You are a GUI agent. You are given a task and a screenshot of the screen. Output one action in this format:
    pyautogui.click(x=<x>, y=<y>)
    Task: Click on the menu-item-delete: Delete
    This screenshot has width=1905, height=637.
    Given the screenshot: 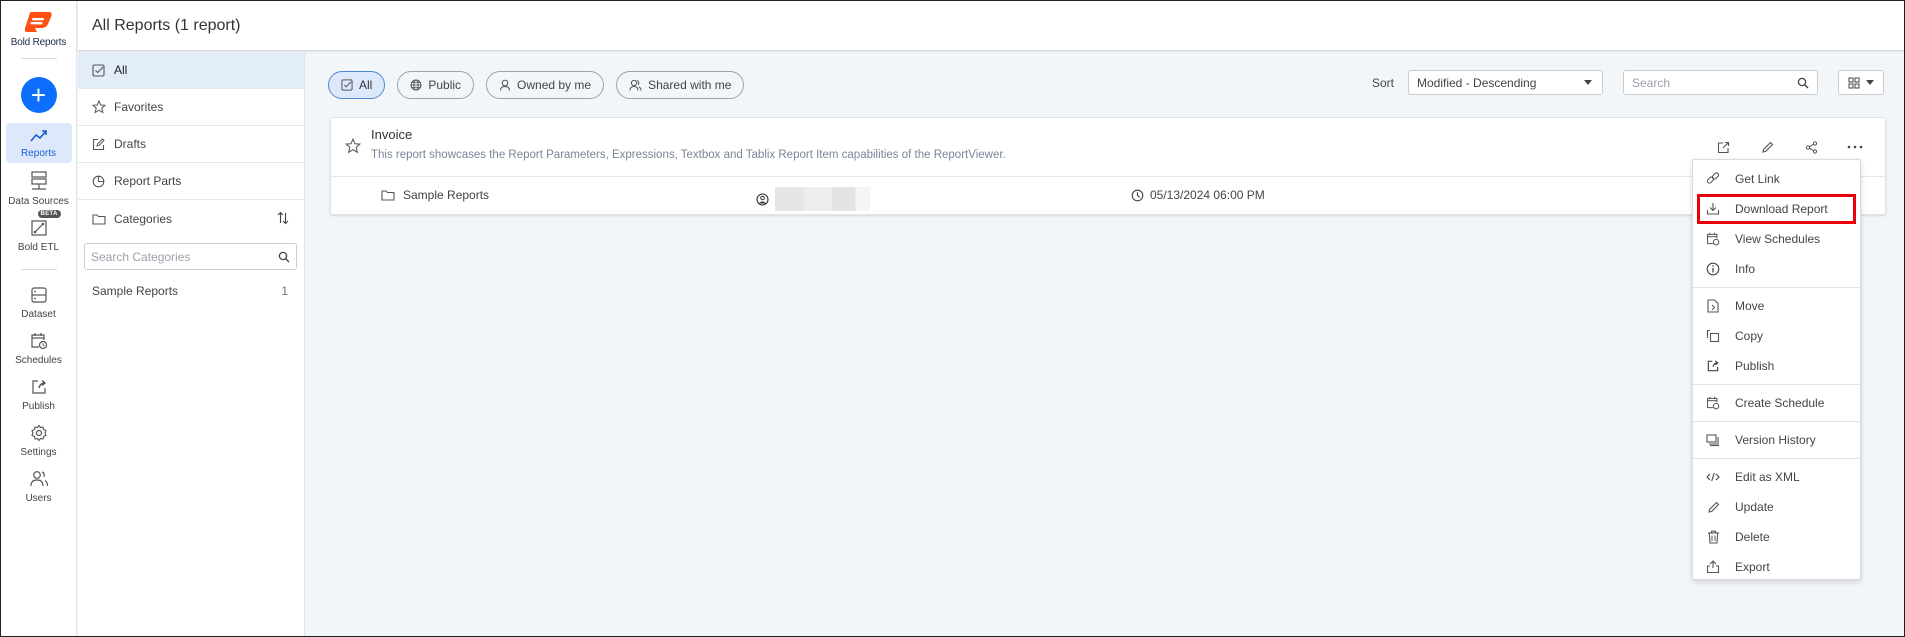 What is the action you would take?
    pyautogui.click(x=1776, y=537)
    